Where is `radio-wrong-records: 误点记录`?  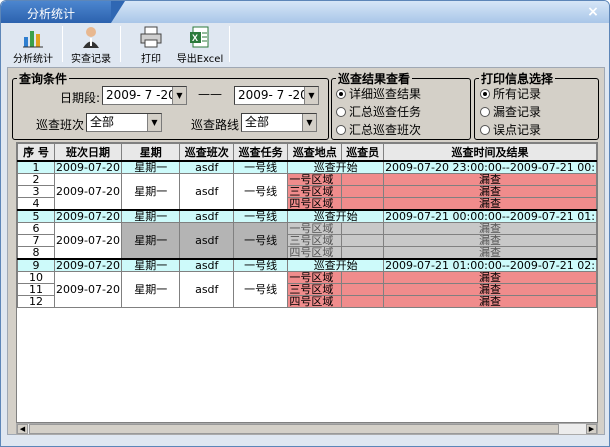 radio-wrong-records: 误点记录 is located at coordinates (510, 129).